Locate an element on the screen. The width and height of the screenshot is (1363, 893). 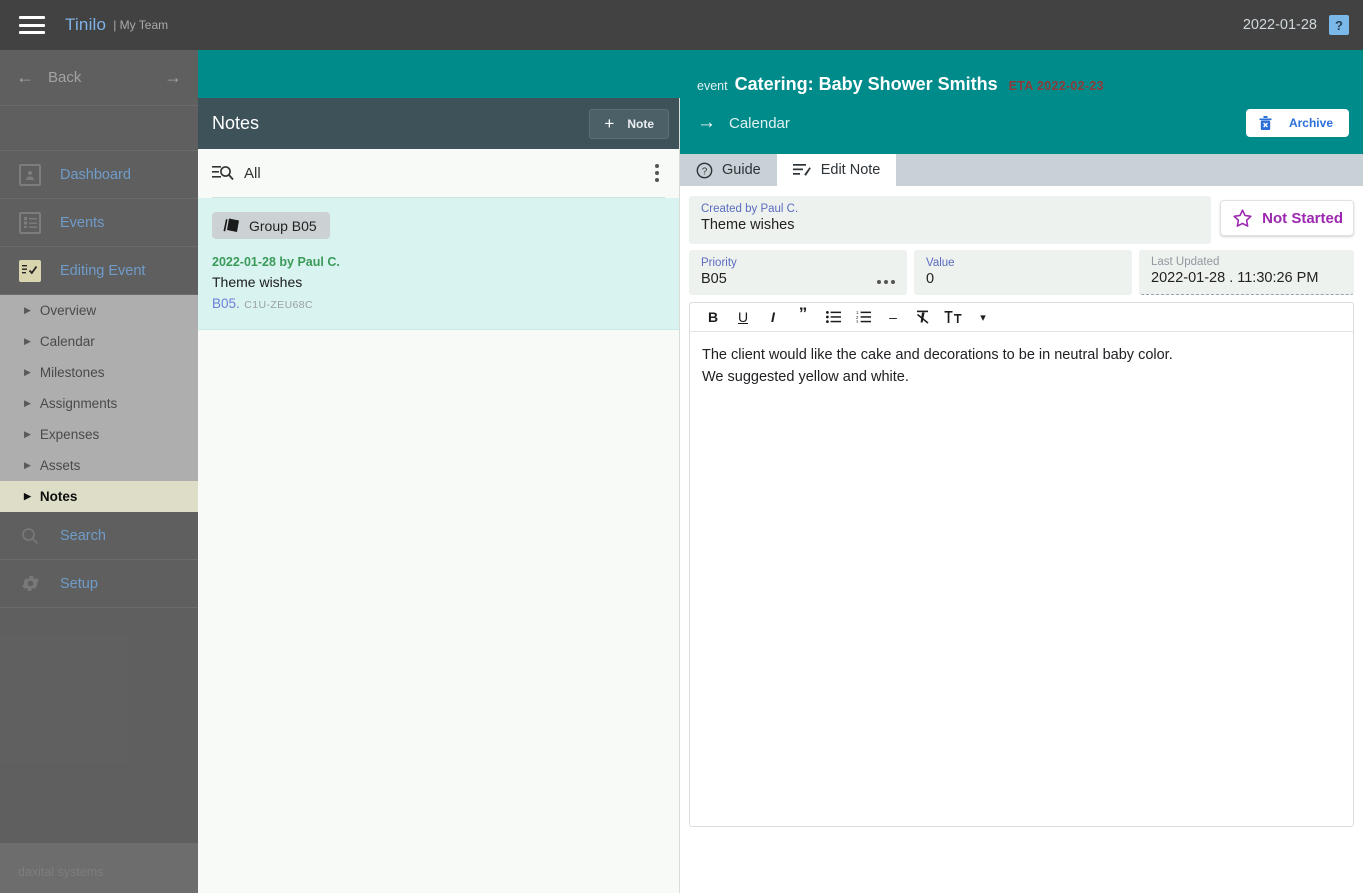
value-label: Value is located at coordinates (940, 263).